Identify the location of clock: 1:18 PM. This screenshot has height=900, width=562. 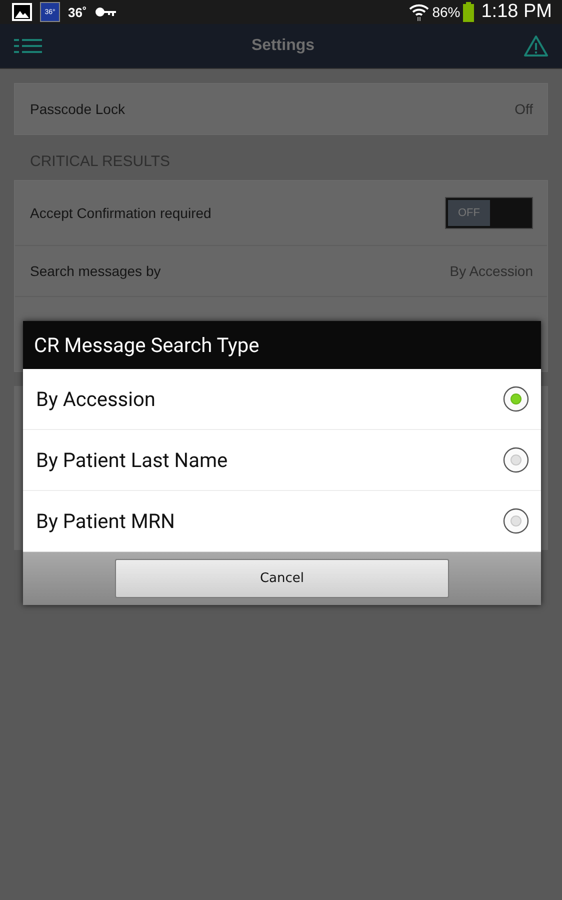
(516, 12).